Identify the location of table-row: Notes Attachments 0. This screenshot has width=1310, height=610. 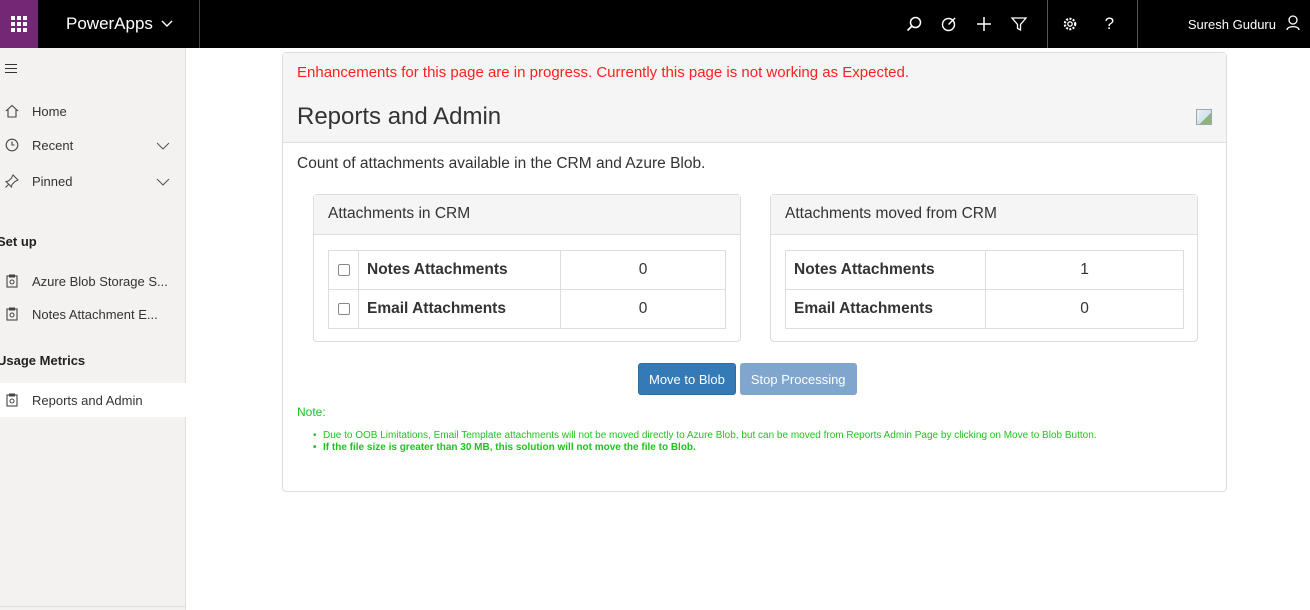
(527, 270).